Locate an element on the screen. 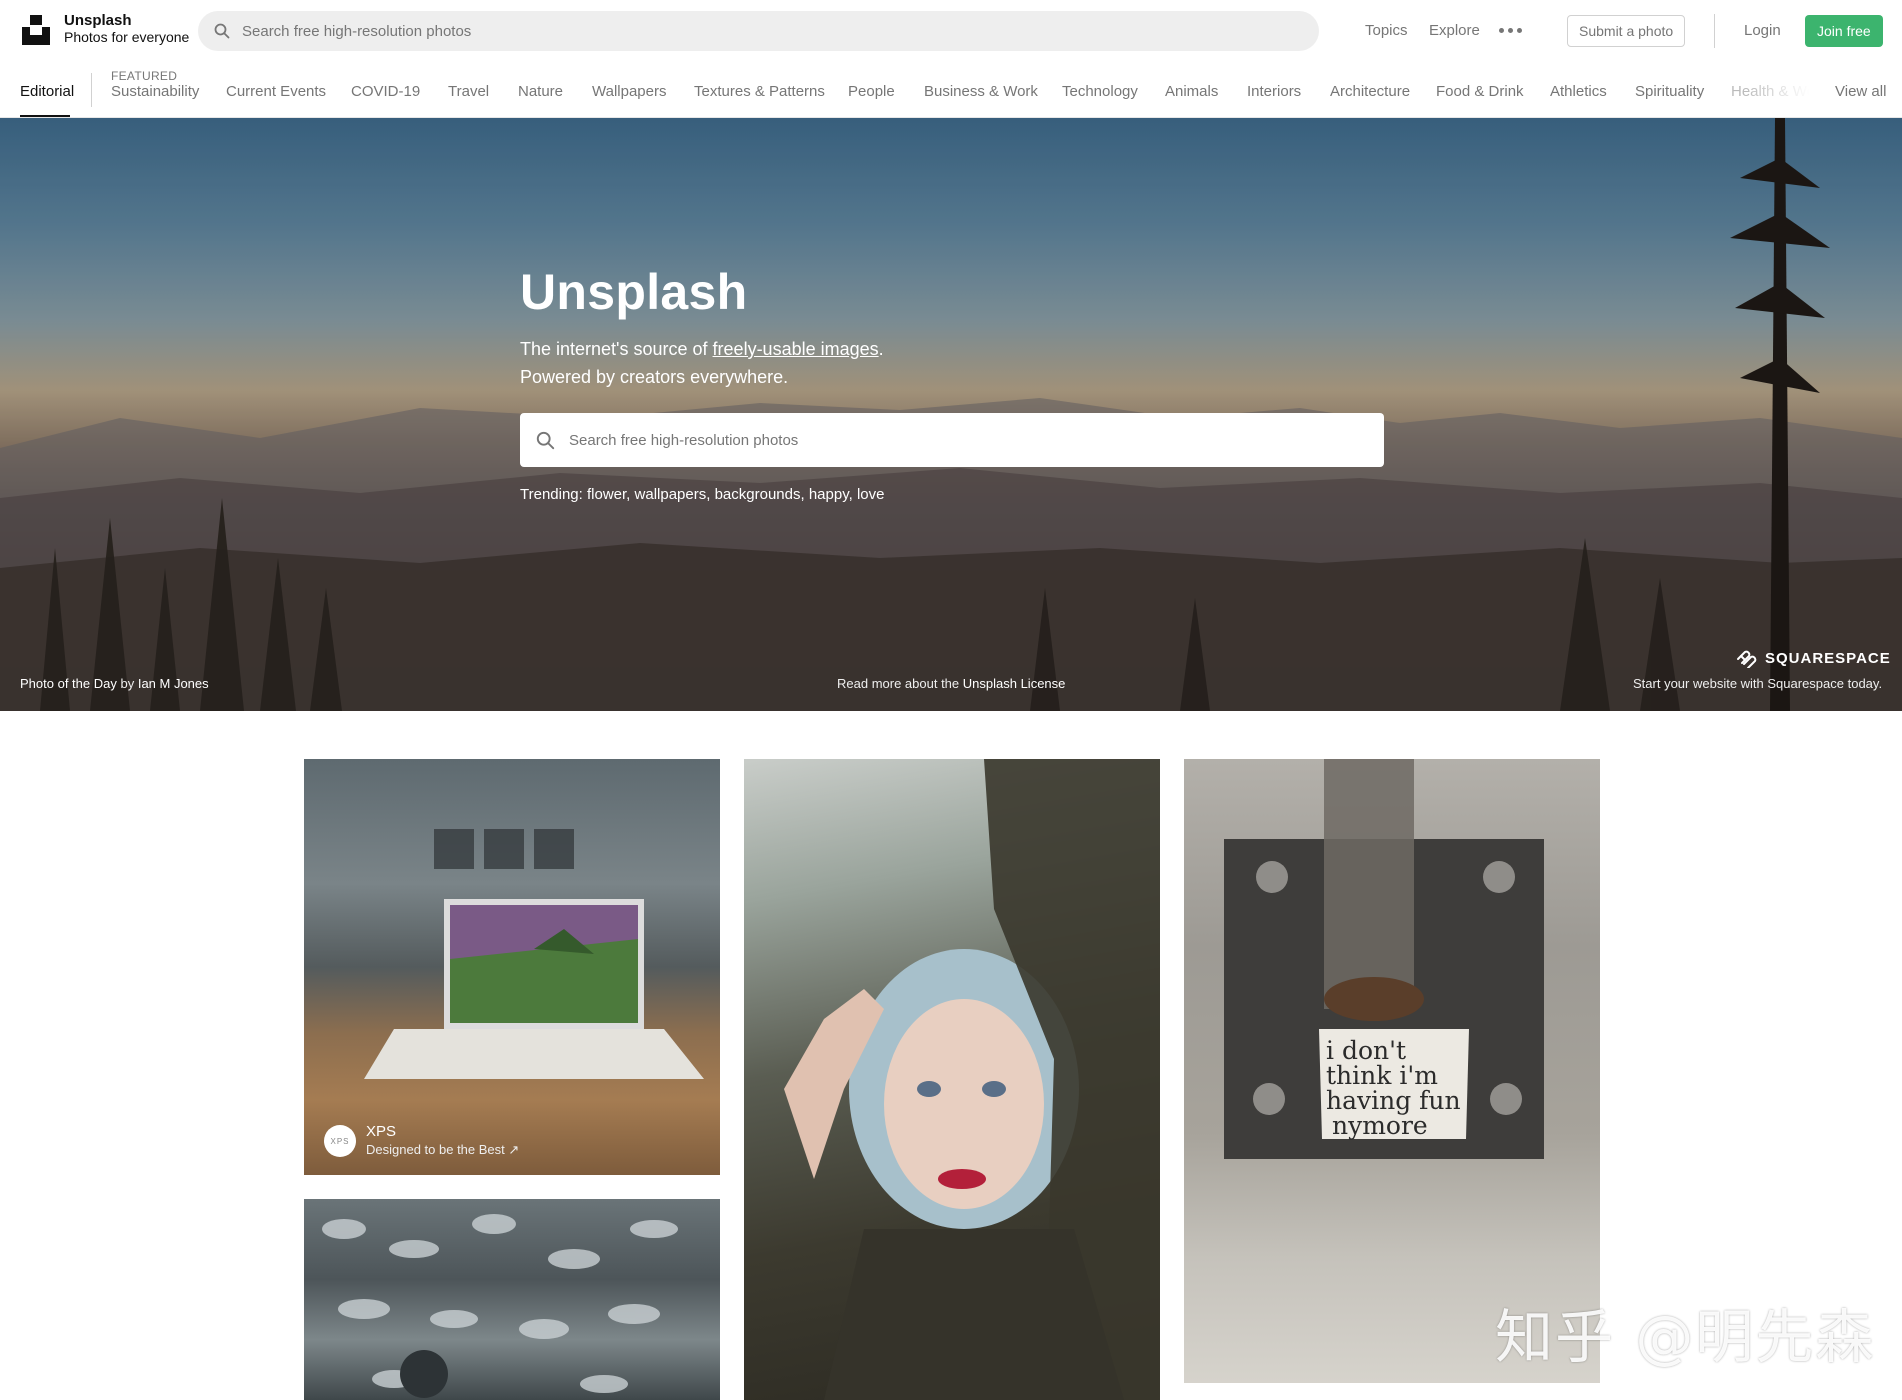 This screenshot has width=1902, height=1400. squarespace-label: SQUARESPACE is located at coordinates (1828, 658).